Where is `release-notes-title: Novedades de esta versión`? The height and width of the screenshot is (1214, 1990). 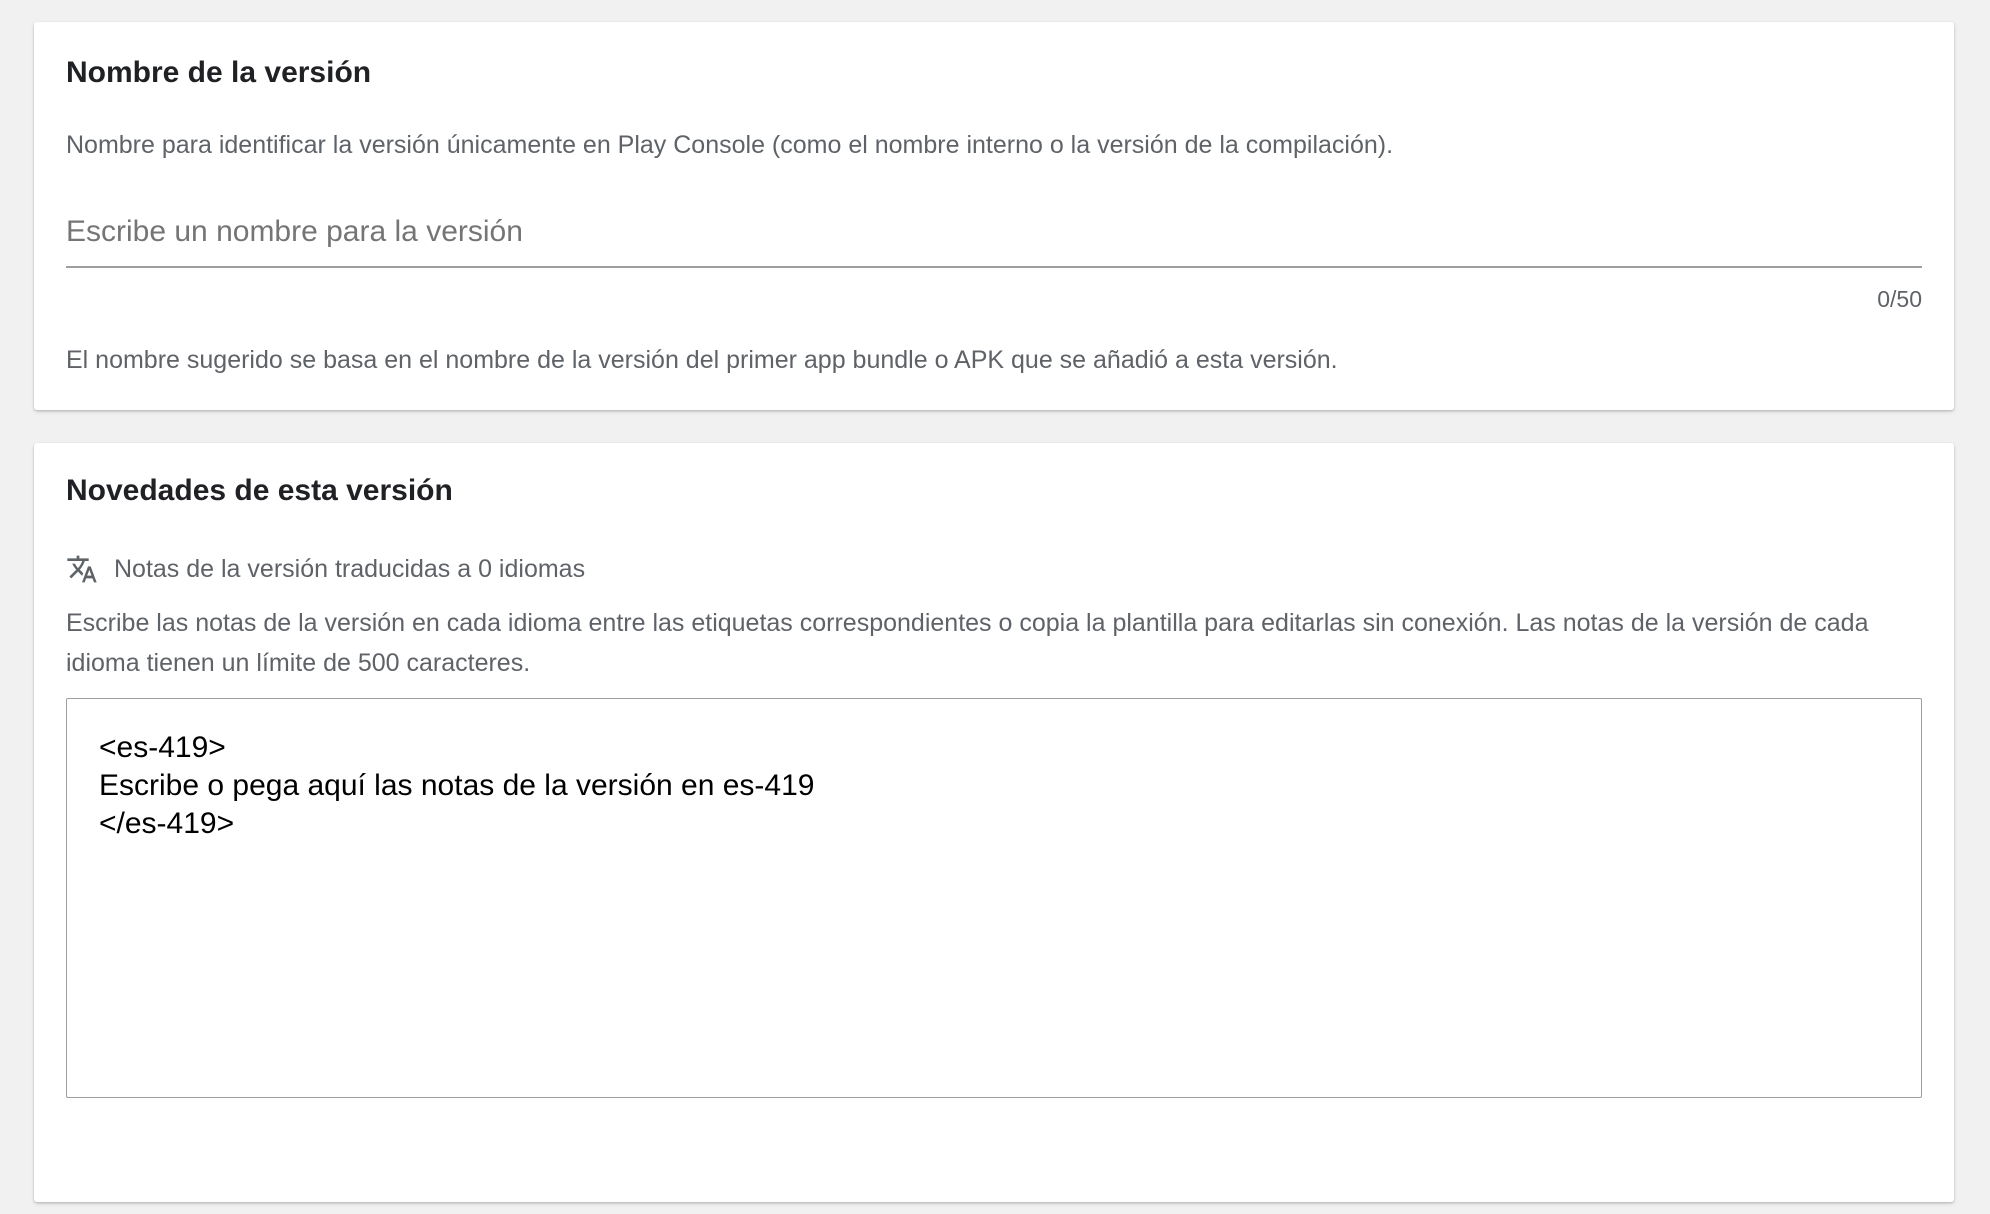
release-notes-title: Novedades de esta versión is located at coordinates (259, 490).